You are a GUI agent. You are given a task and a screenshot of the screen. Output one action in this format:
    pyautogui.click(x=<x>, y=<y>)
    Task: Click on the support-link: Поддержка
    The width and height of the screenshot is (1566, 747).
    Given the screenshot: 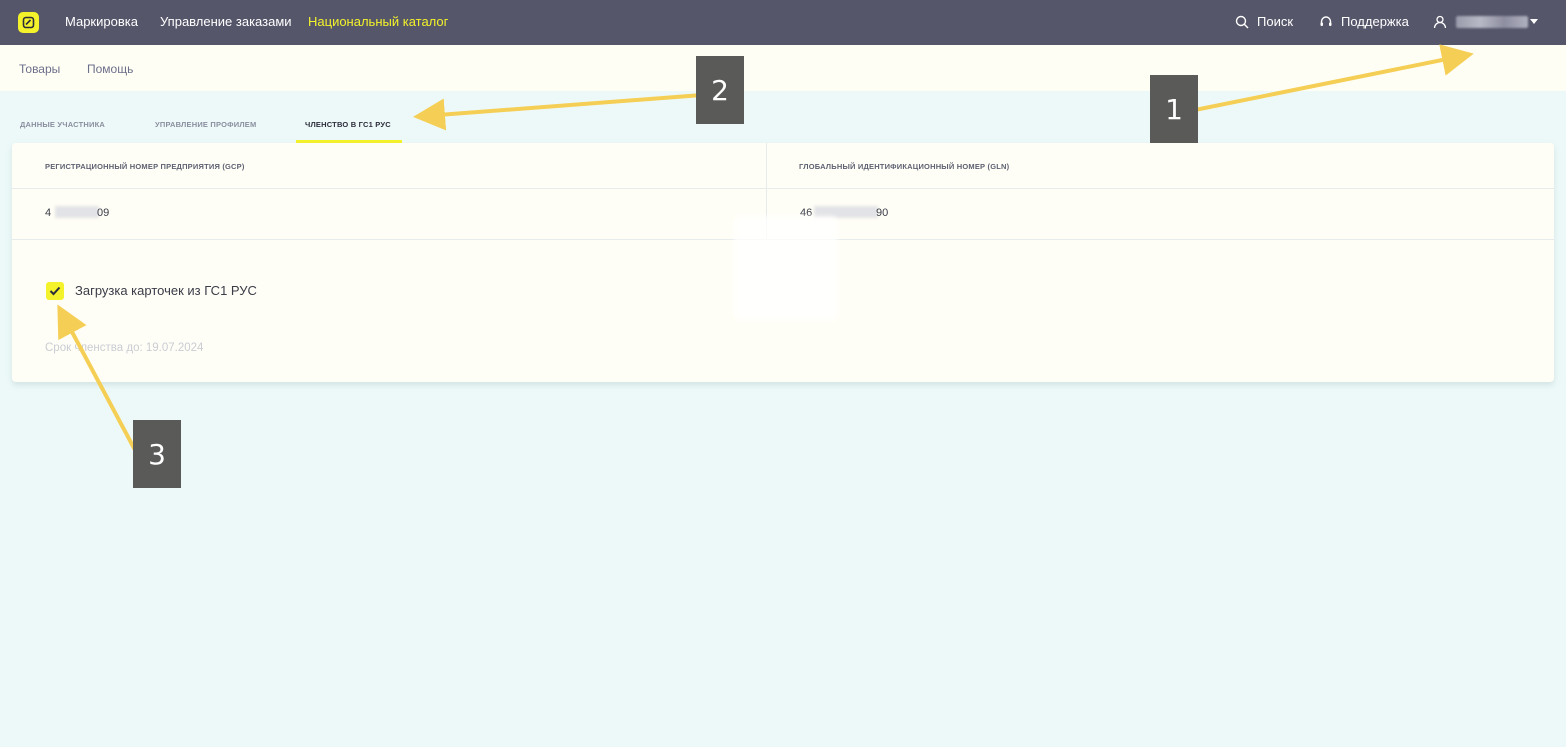 What is the action you would take?
    pyautogui.click(x=1364, y=21)
    